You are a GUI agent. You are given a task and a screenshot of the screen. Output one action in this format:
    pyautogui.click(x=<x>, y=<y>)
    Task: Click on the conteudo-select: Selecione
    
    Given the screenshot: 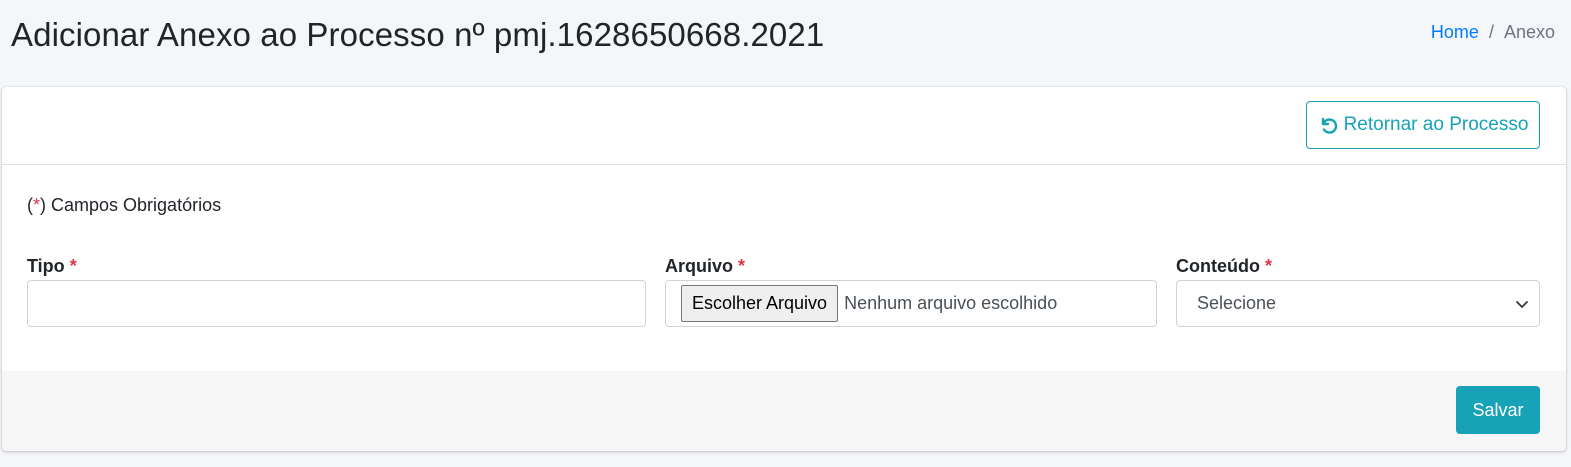 What is the action you would take?
    pyautogui.click(x=1358, y=303)
    